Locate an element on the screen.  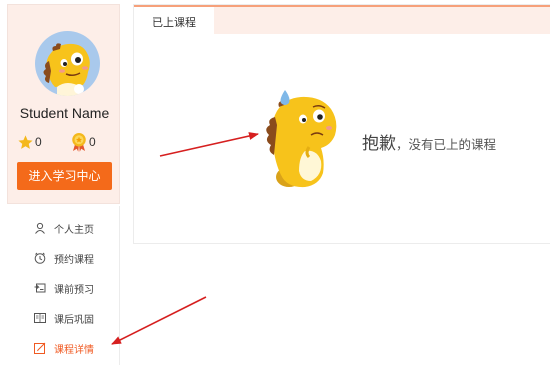
arrow-to-course-details is located at coordinates (159, 320).